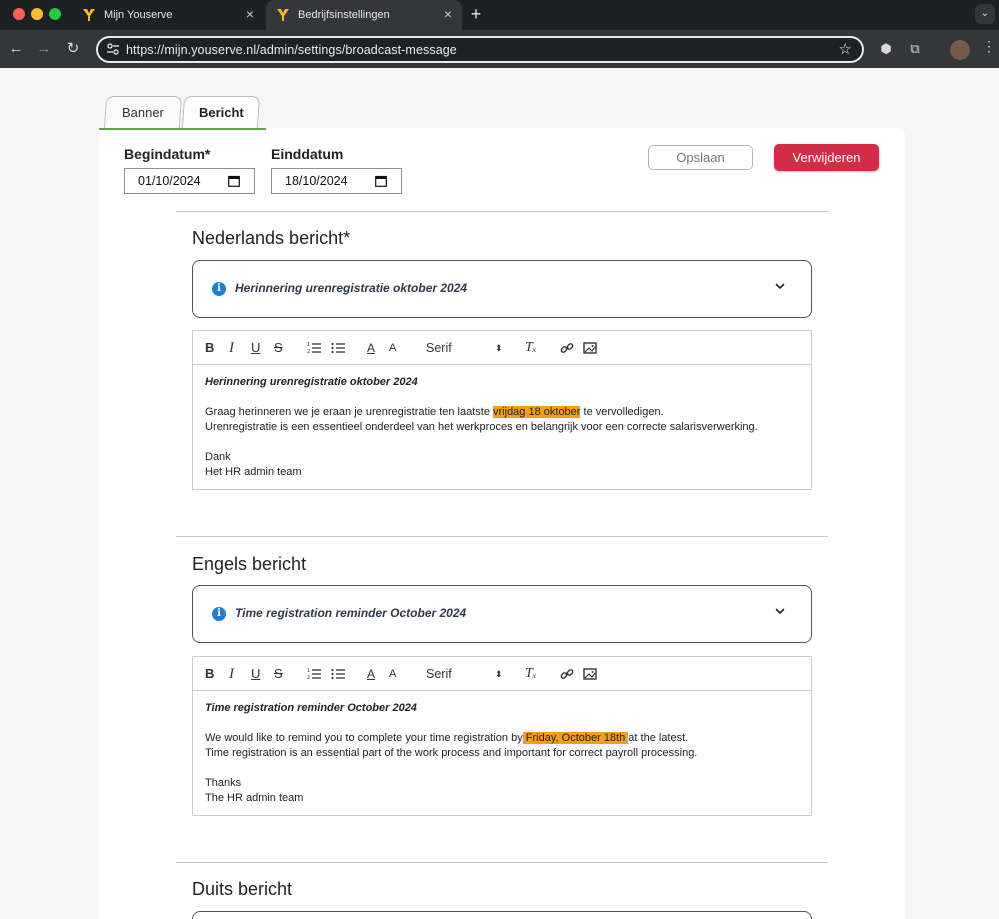 The height and width of the screenshot is (919, 999). What do you see at coordinates (44, 49) in the screenshot?
I see `forward-arrow-icon: →` at bounding box center [44, 49].